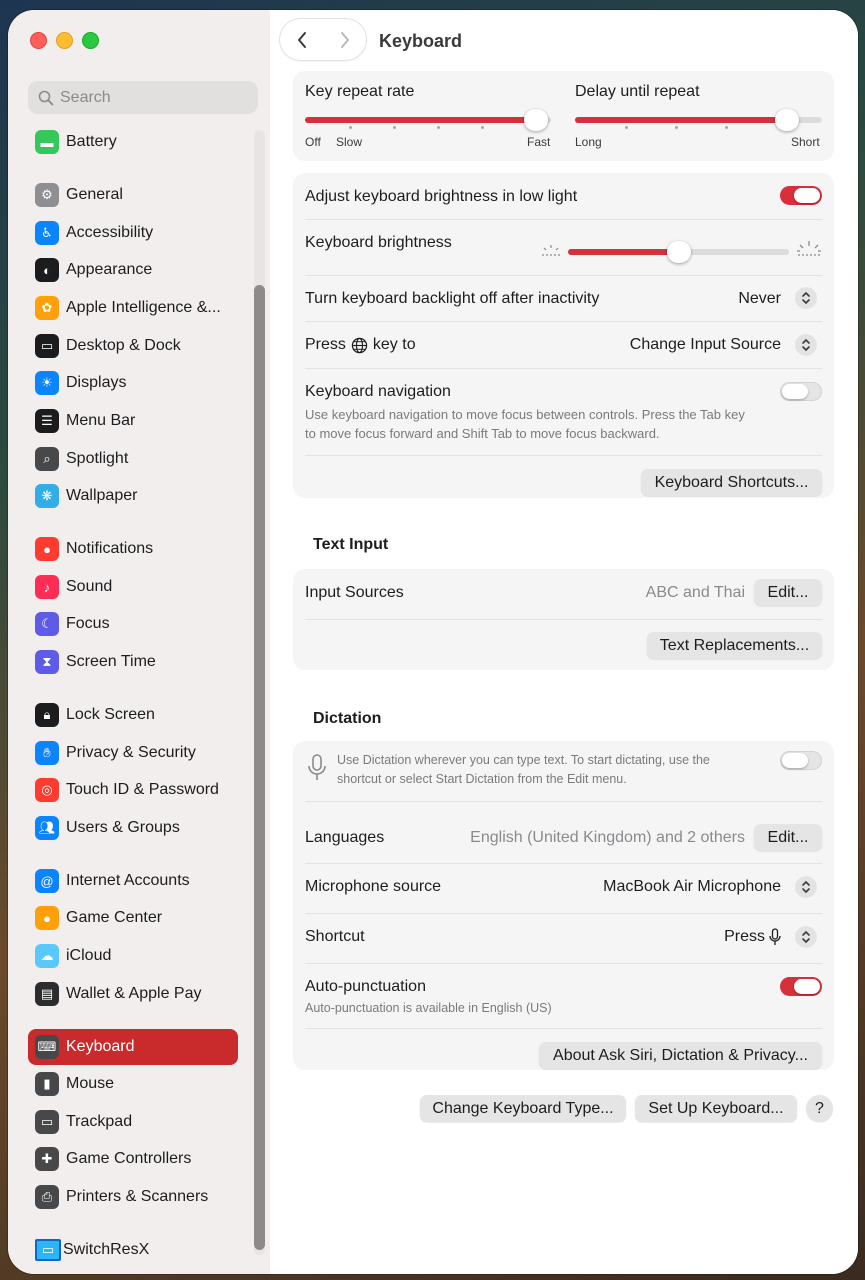  Describe the element at coordinates (536, 120) in the screenshot. I see `key-repeat-rate-knob` at that location.